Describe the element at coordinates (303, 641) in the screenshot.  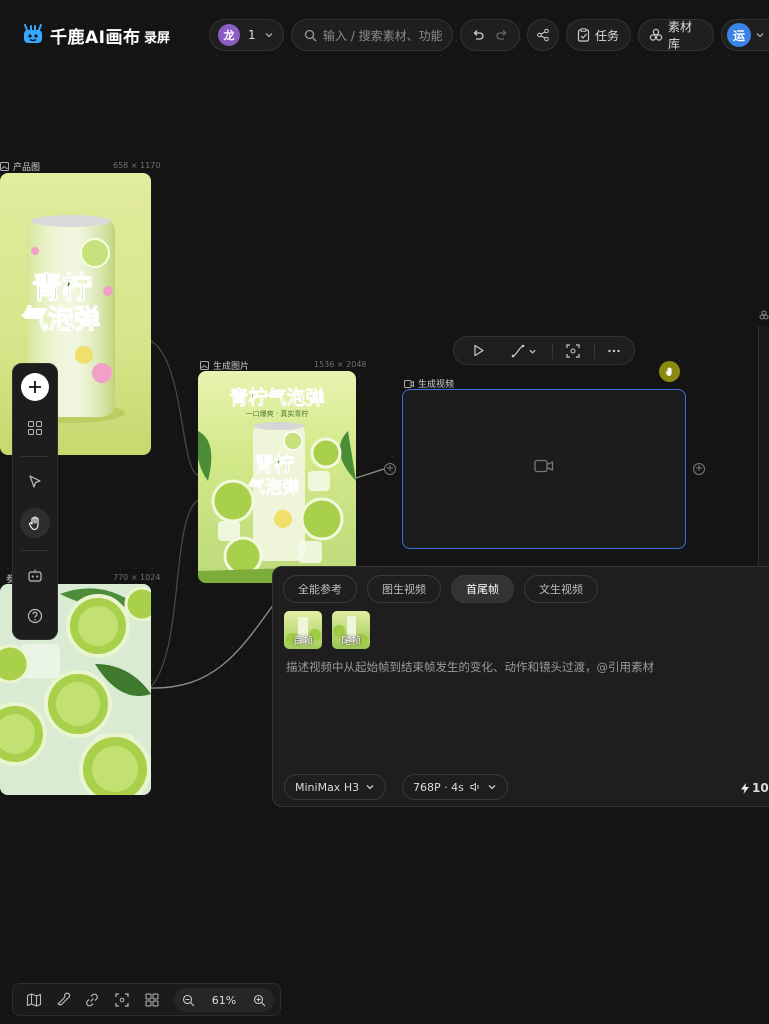
I see `first-frame-label: 首帧` at that location.